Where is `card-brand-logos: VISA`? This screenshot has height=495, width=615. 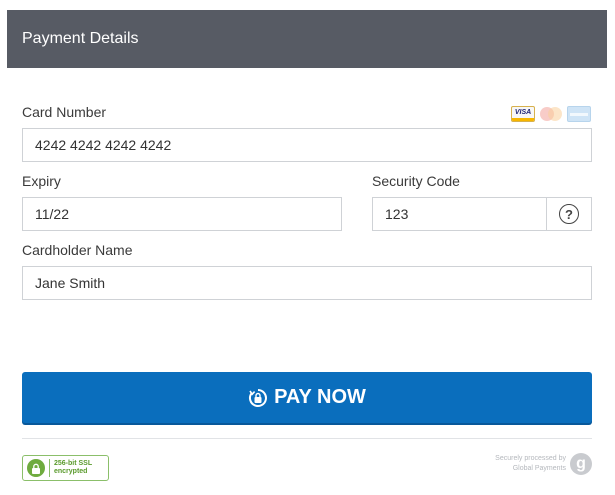 card-brand-logos: VISA is located at coordinates (552, 114).